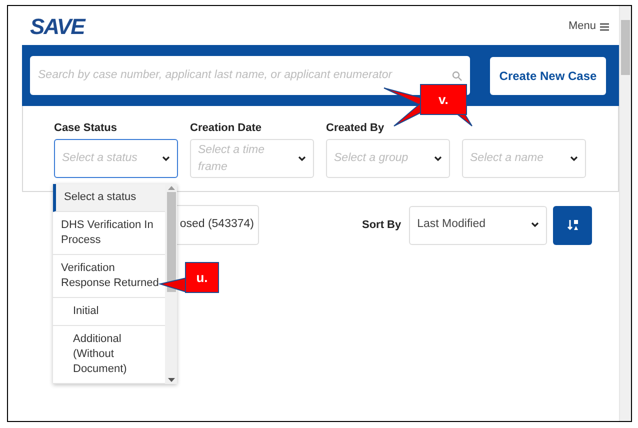  Describe the element at coordinates (588, 26) in the screenshot. I see `menu-button: Menu` at that location.